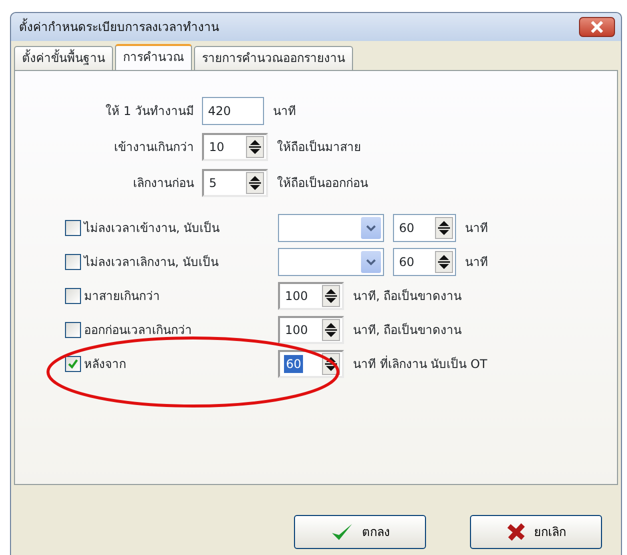 The height and width of the screenshot is (555, 627). Describe the element at coordinates (154, 147) in the screenshot. I see `field-label: เข้างานเกินกว่า` at that location.